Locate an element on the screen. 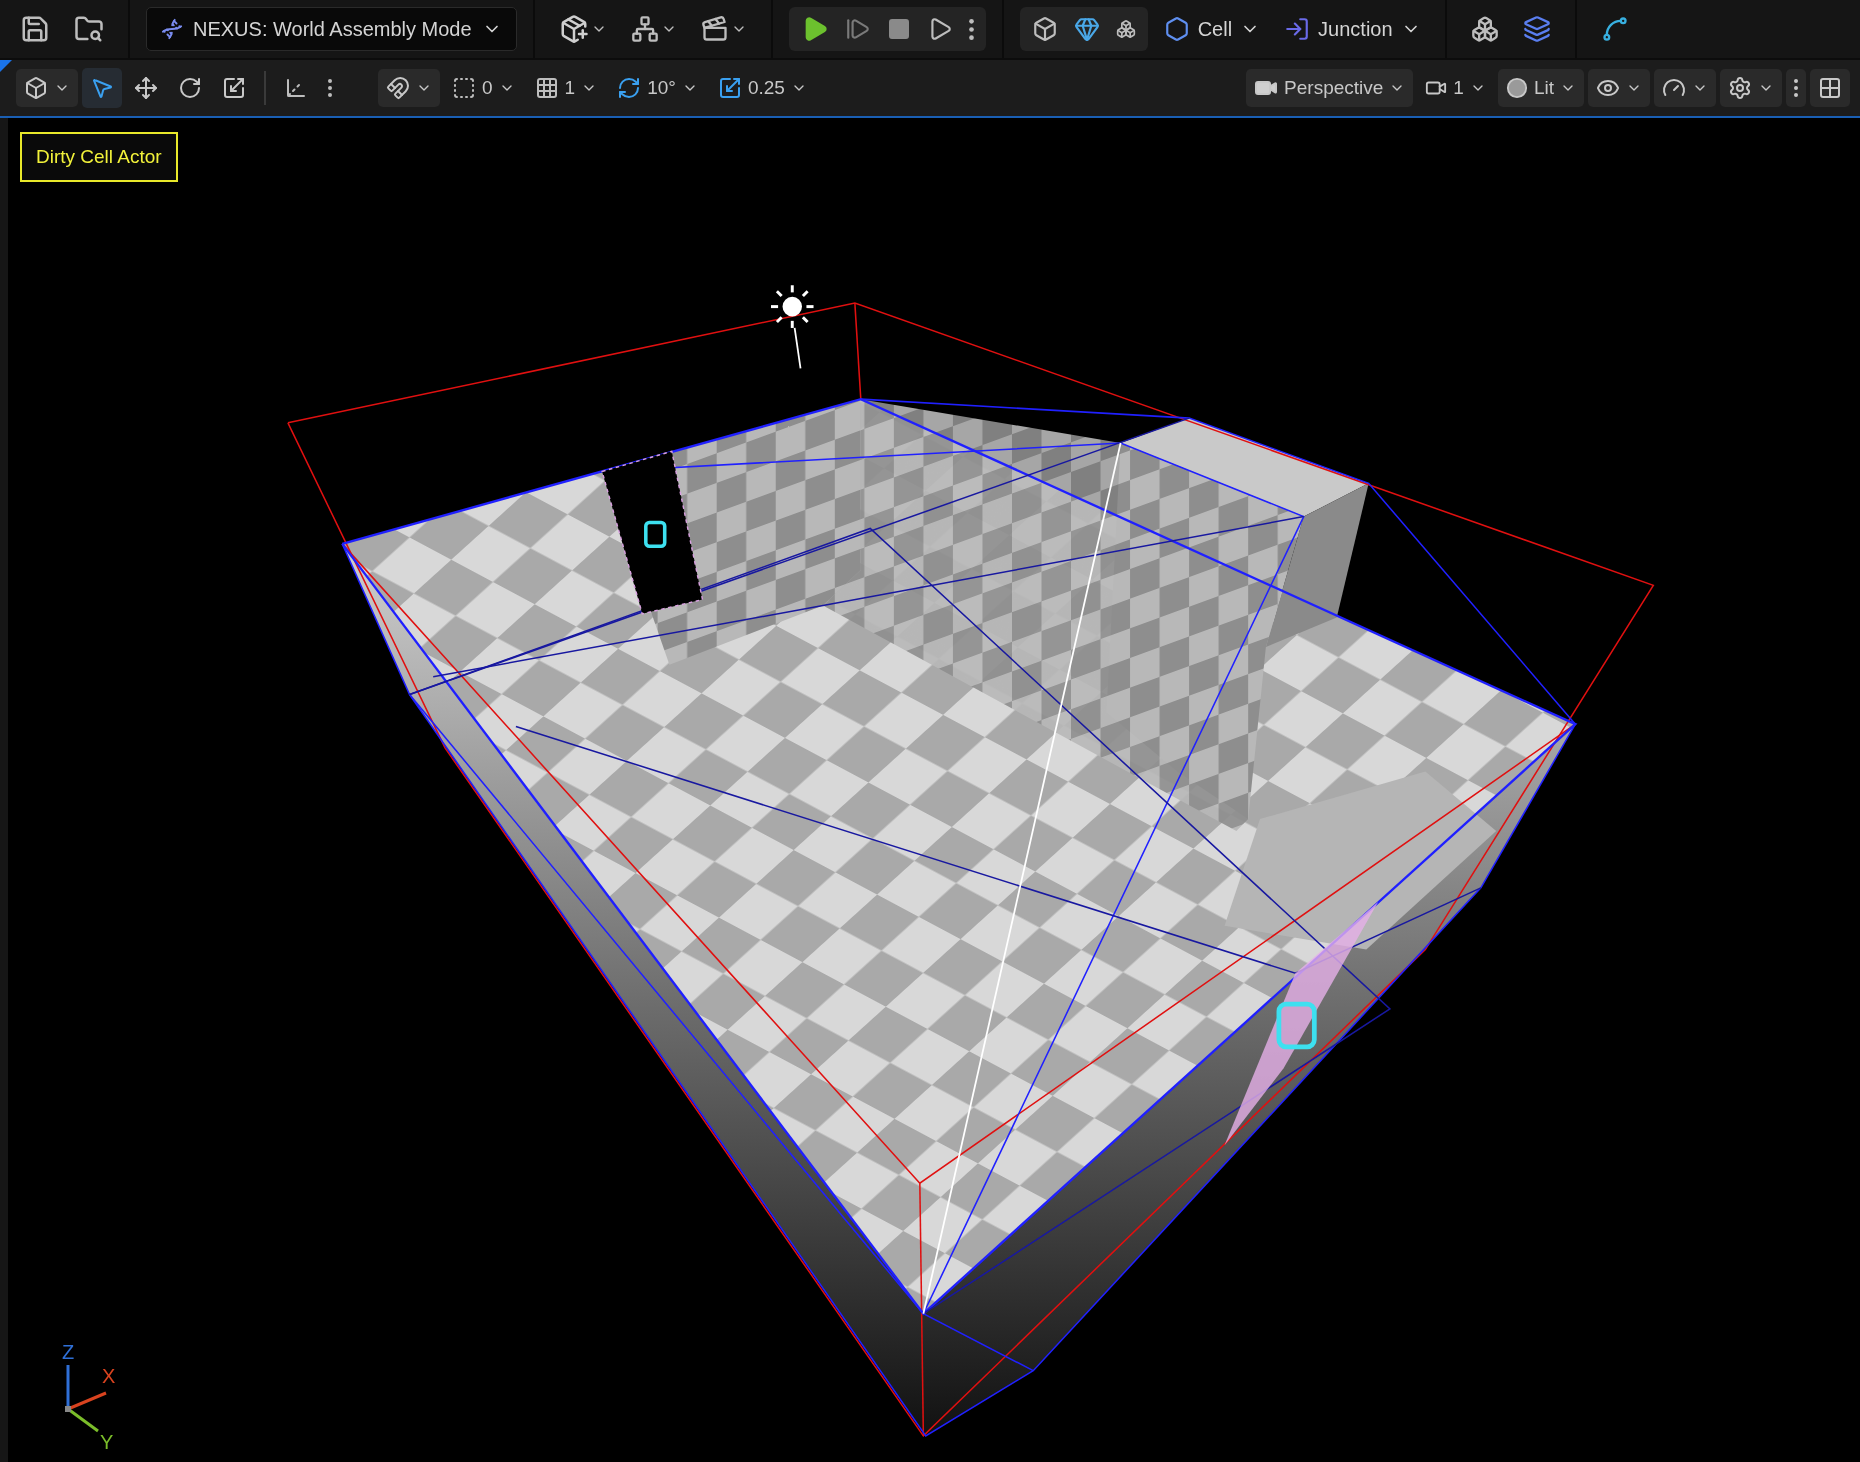  camera-speed-button: 1 is located at coordinates (1455, 88).